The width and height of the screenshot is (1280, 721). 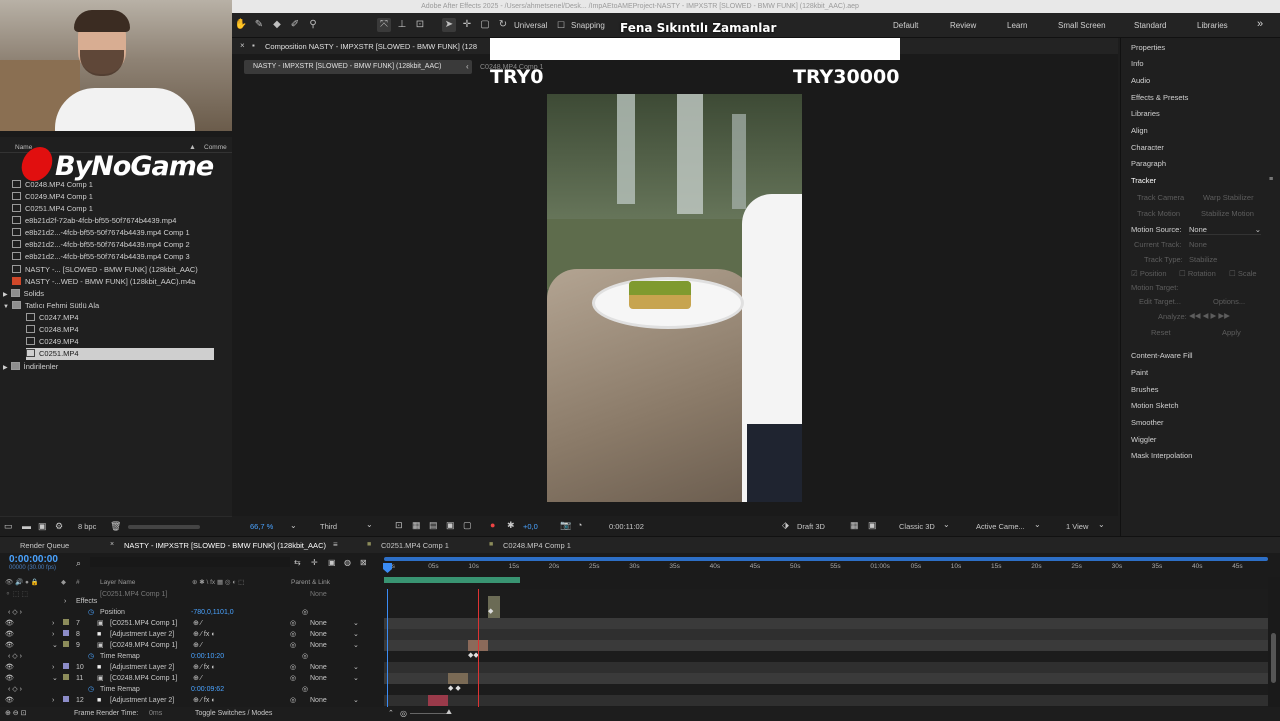 What do you see at coordinates (537, 545) in the screenshot?
I see `timeline-tab-c0248: C0248.MP4 Comp 1` at bounding box center [537, 545].